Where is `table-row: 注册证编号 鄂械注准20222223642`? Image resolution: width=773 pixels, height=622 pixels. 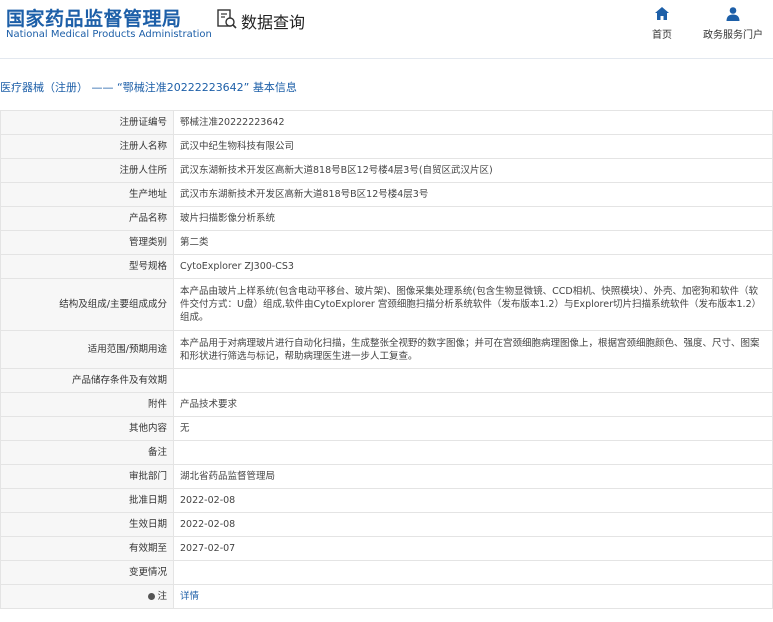
table-row: 注册证编号 鄂械注准20222223642 is located at coordinates (386, 122).